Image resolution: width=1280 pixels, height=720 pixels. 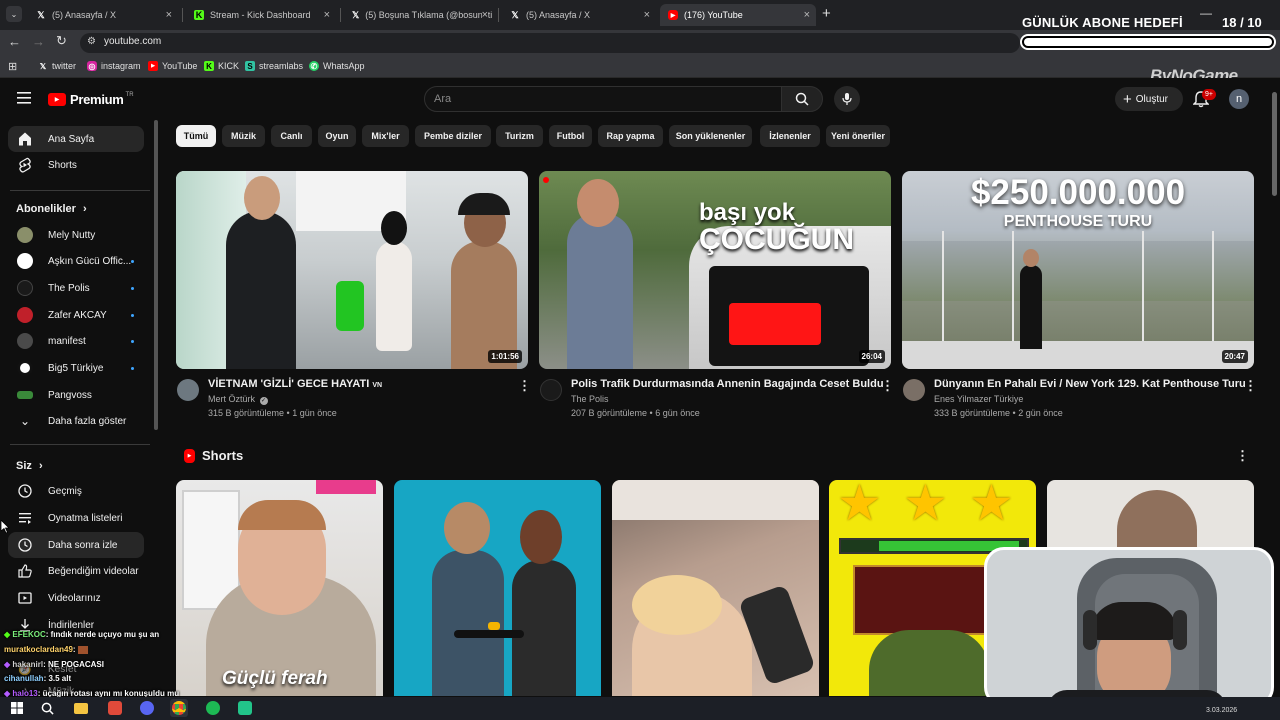 What do you see at coordinates (630, 136) in the screenshot?
I see `filter-chip: Rap yapma` at bounding box center [630, 136].